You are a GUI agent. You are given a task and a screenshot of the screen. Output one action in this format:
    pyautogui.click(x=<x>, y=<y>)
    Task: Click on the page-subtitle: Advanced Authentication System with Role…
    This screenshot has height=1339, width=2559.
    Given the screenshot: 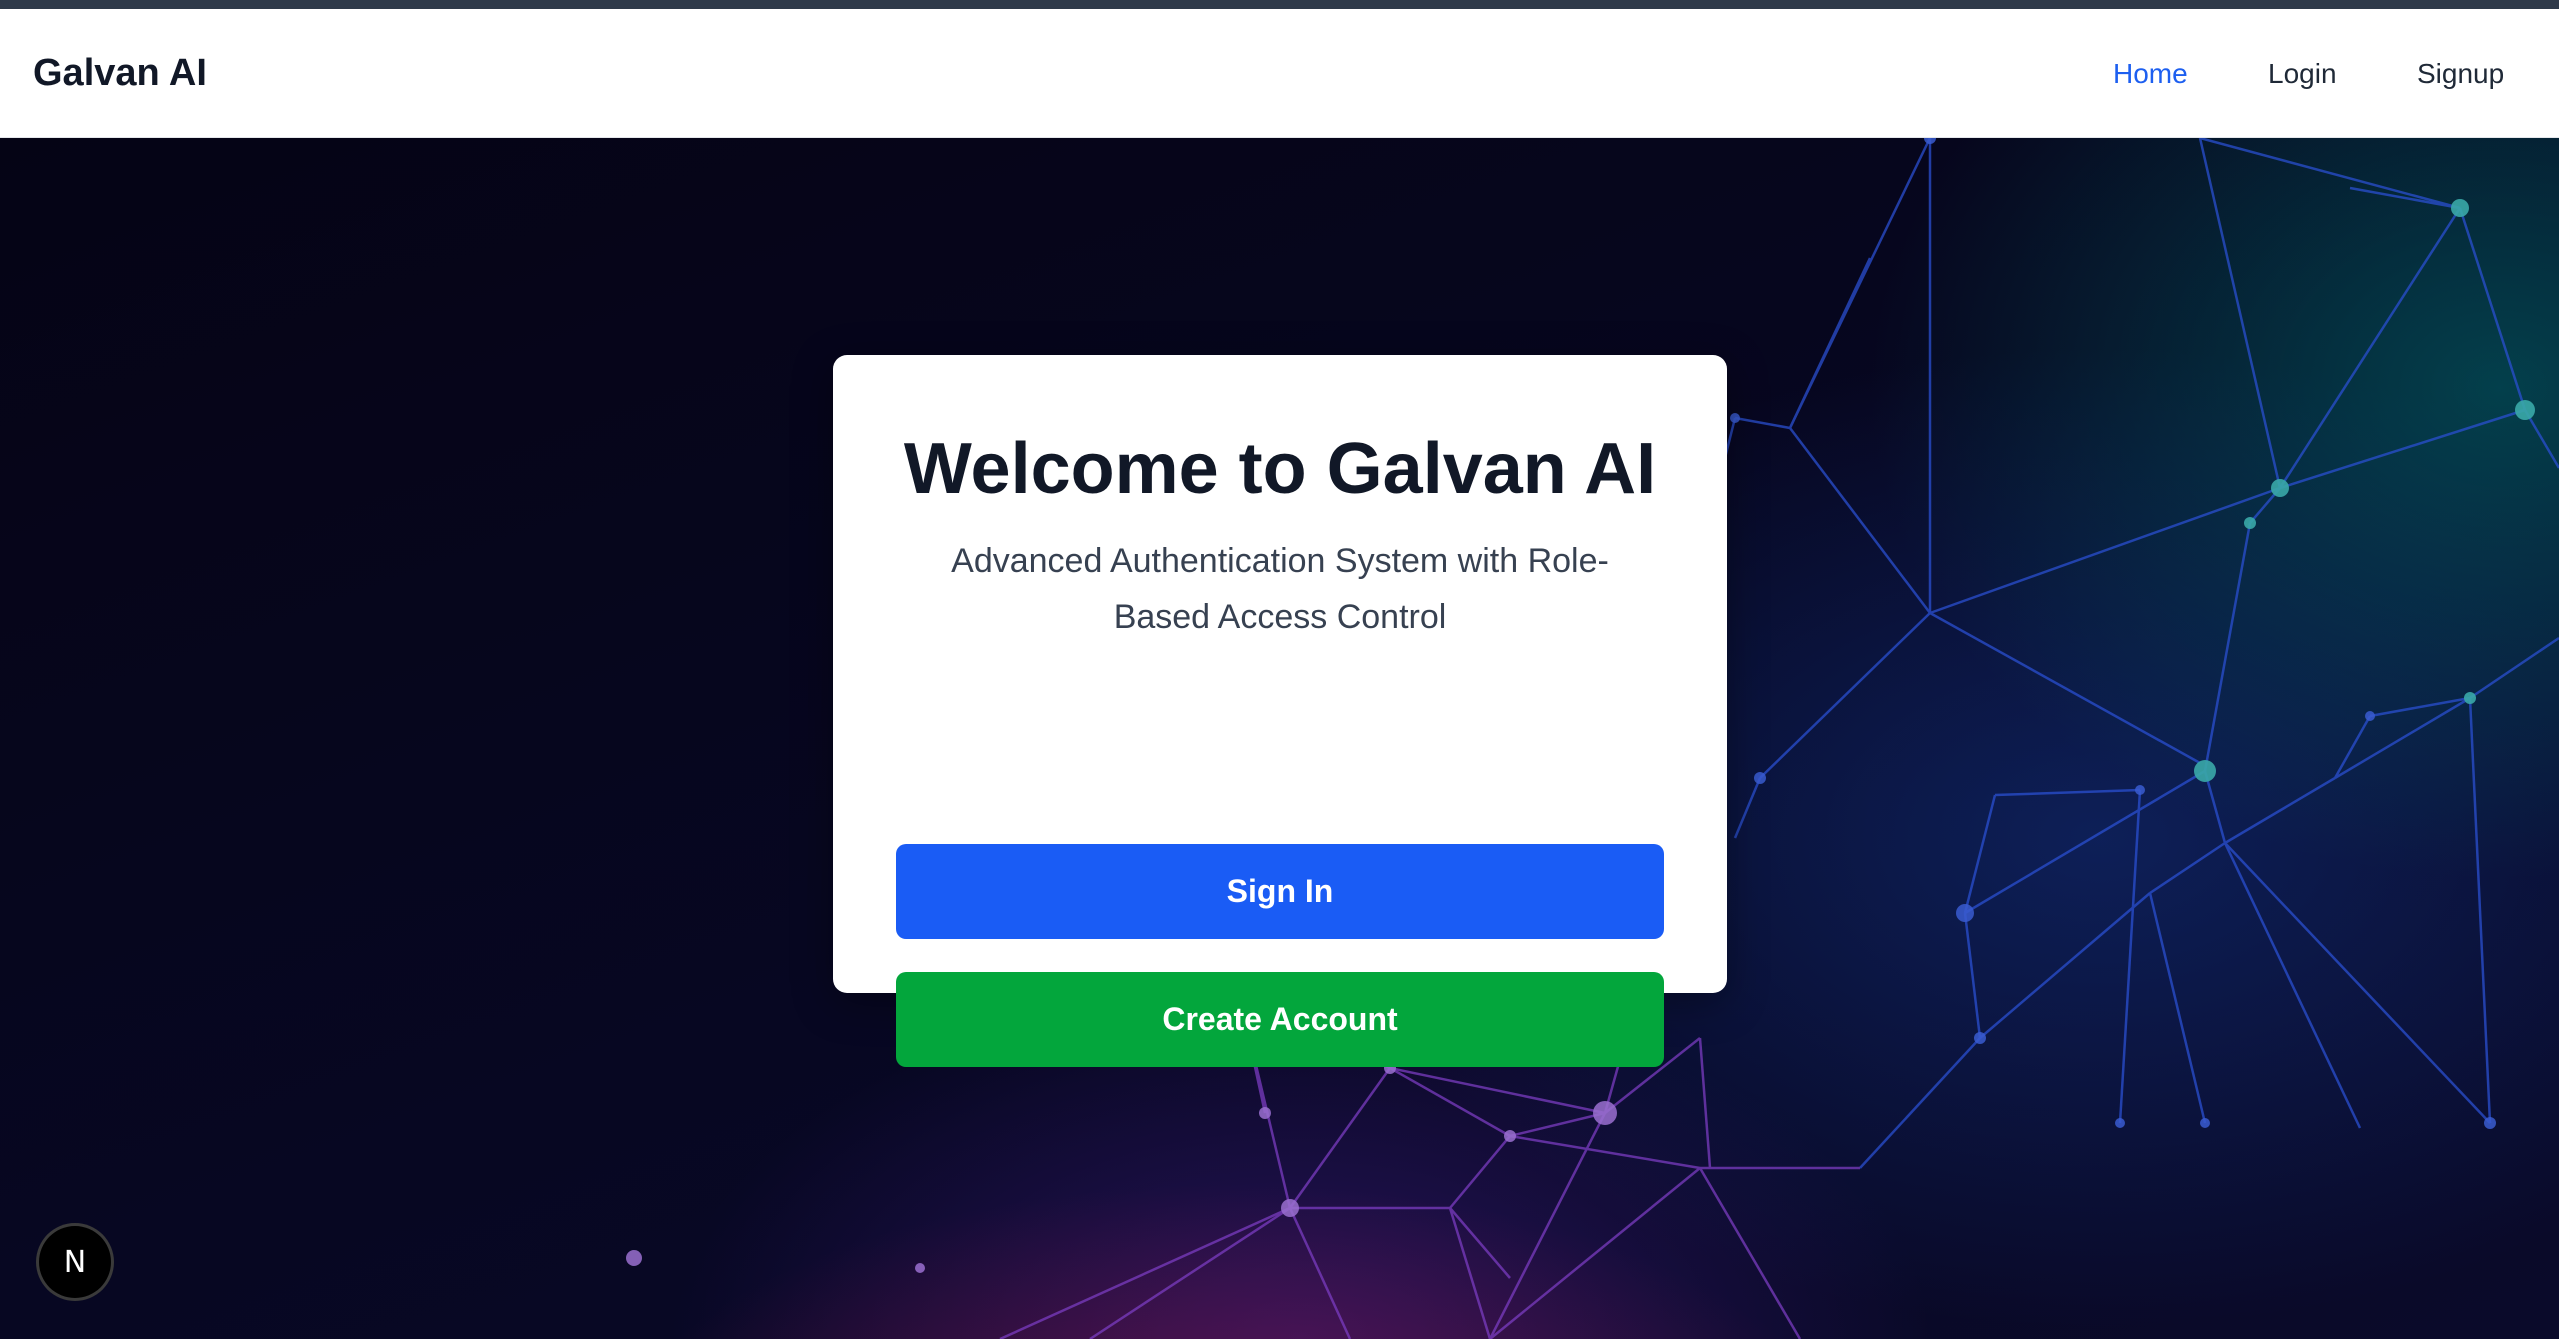 What is the action you would take?
    pyautogui.click(x=1280, y=589)
    